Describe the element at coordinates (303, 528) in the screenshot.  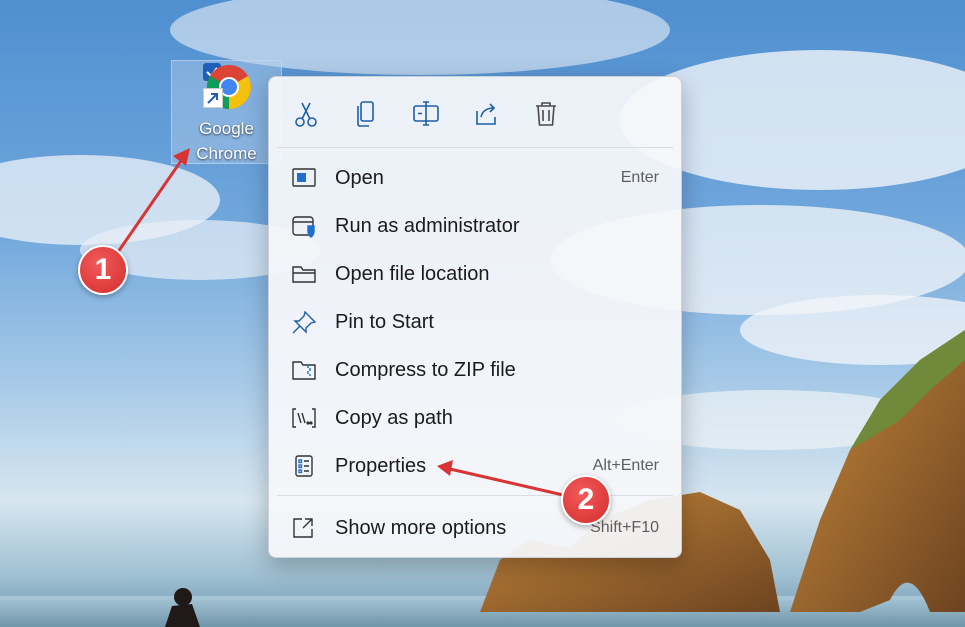
I see `more-options-icon` at that location.